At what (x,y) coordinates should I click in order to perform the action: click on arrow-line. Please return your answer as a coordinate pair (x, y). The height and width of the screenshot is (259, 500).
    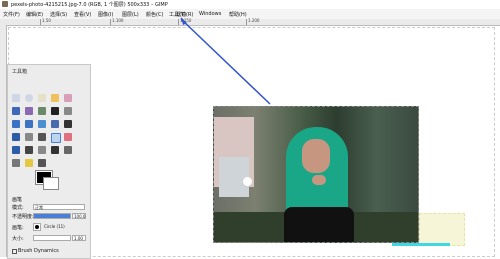
    Looking at the image, I should click on (225, 61).